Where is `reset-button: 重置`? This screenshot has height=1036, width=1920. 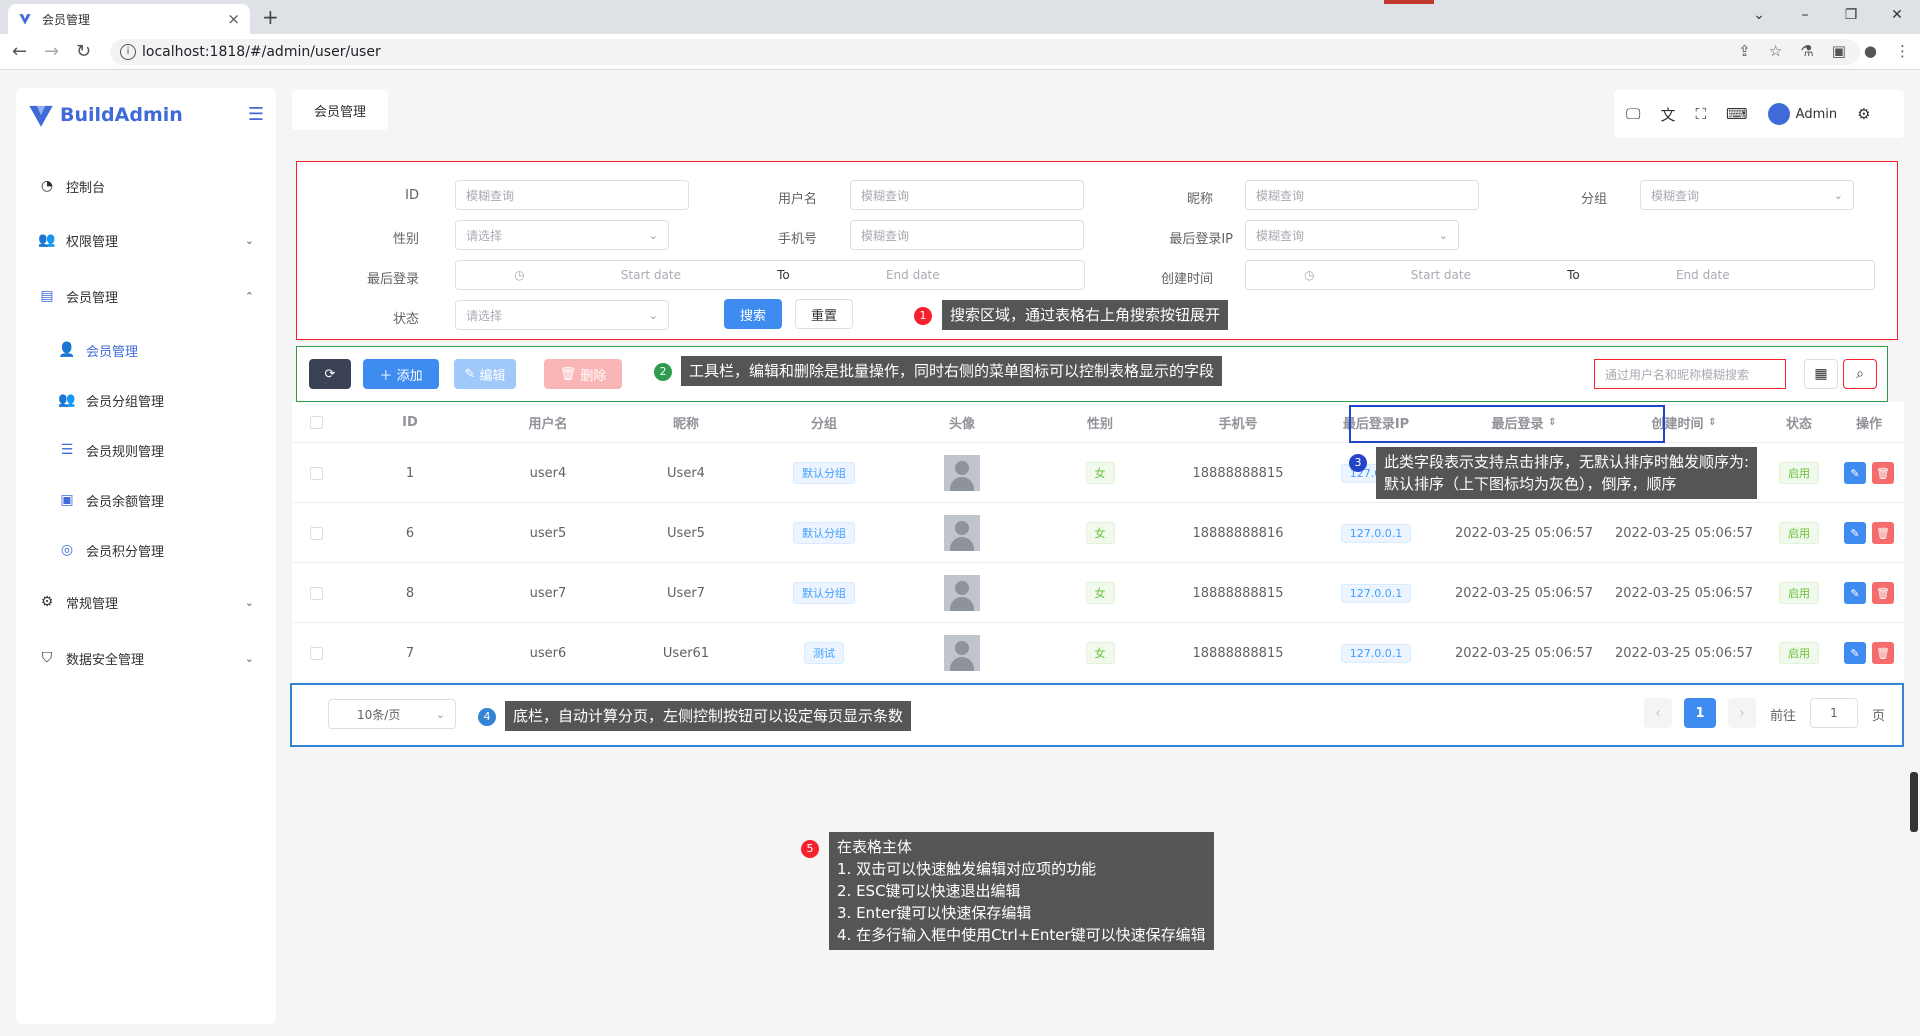
reset-button: 重置 is located at coordinates (824, 314).